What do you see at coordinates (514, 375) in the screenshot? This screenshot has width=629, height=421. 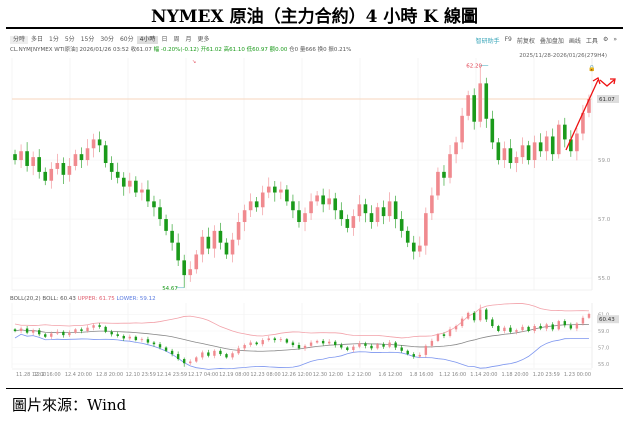 I see `x-tick-label: 1.18 20:00` at bounding box center [514, 375].